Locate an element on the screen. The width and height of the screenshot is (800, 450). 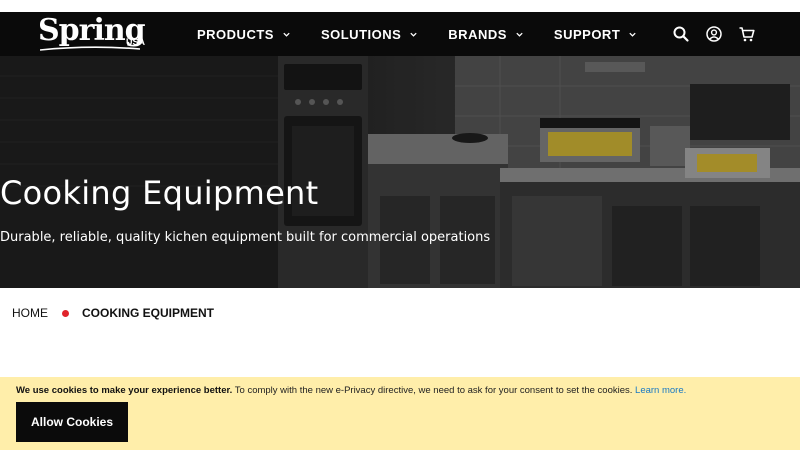
nav-item-label: SUPPORT is located at coordinates (587, 34).